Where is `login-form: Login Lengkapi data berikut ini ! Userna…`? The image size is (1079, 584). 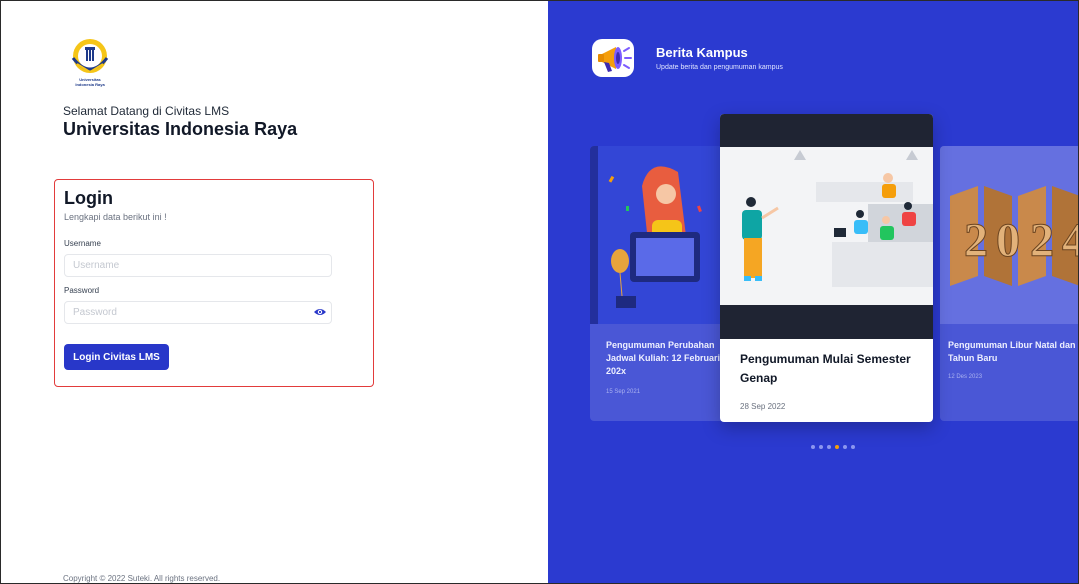 login-form: Login Lengkapi data berikut ini ! Userna… is located at coordinates (214, 283).